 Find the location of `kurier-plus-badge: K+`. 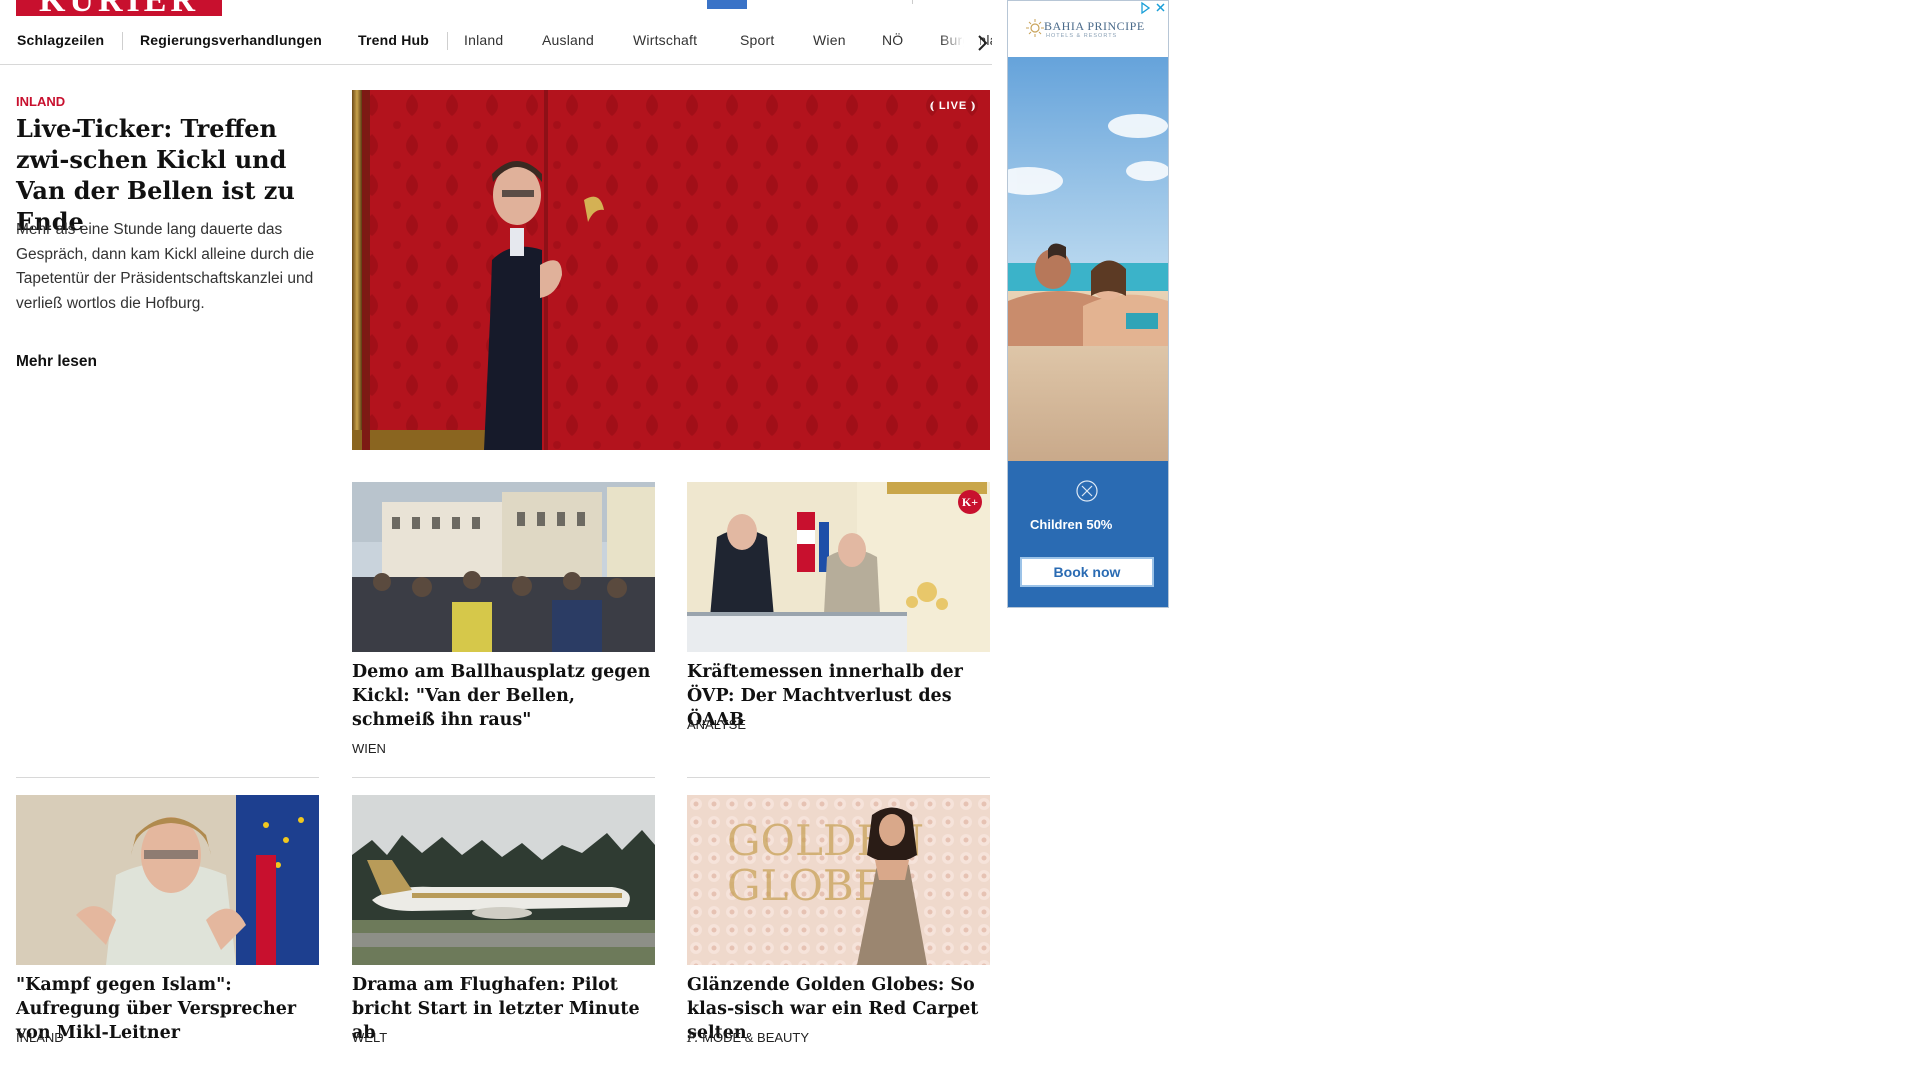

kurier-plus-badge: K+ is located at coordinates (970, 502).